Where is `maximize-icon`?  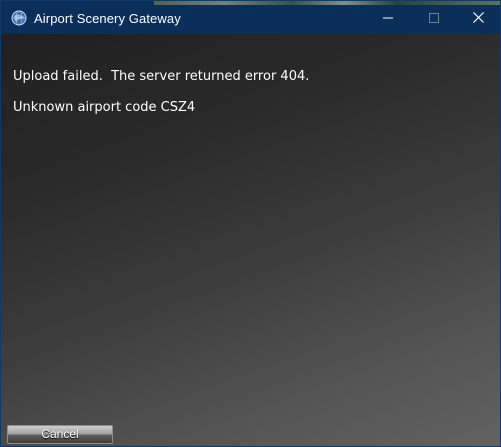
maximize-icon is located at coordinates (434, 17).